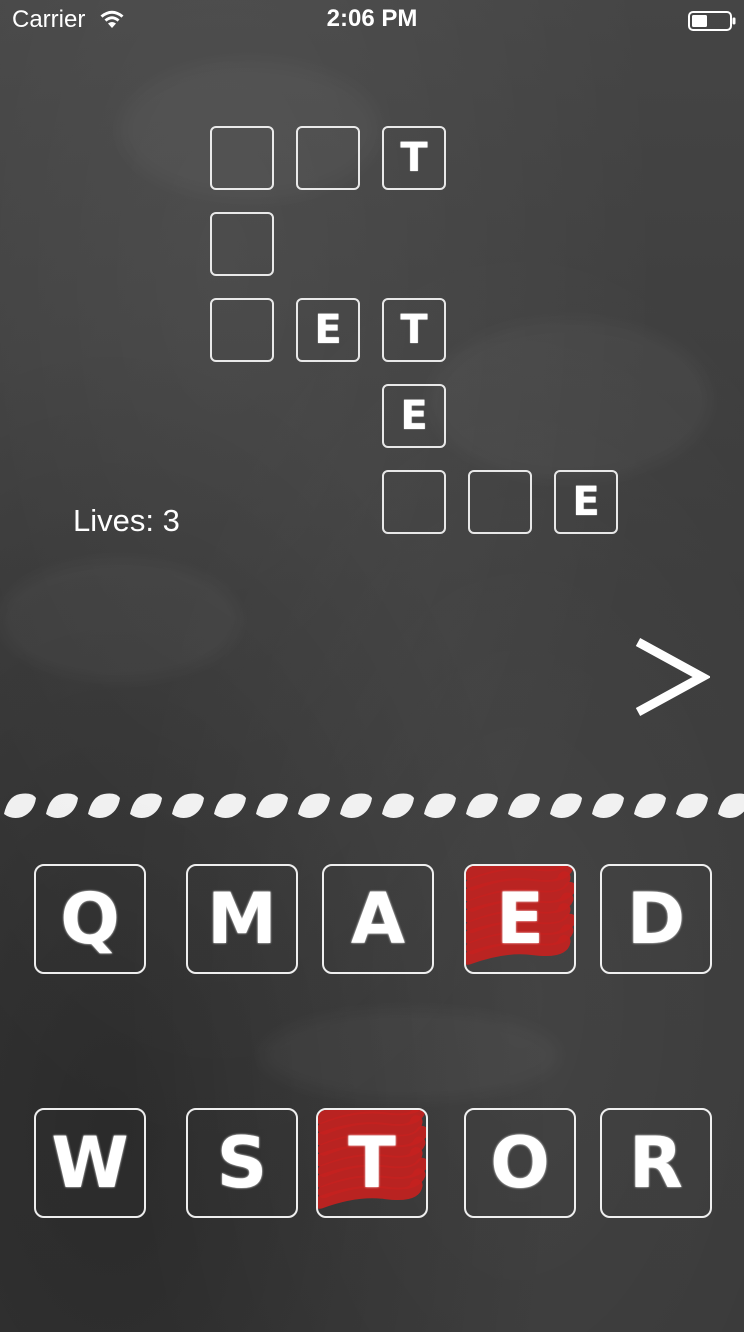 This screenshot has height=1332, width=744. I want to click on chalk-divider, so click(374, 805).